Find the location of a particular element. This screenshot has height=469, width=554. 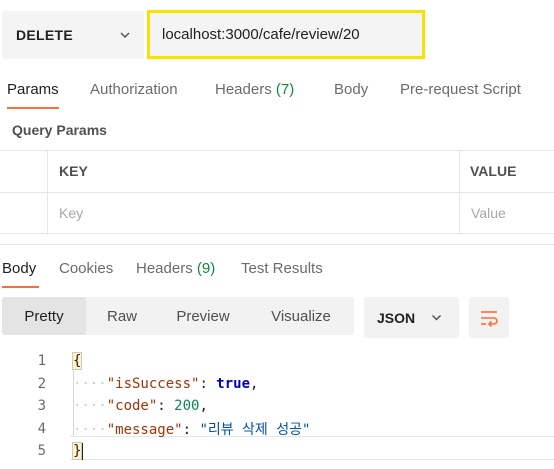

line-number: 4 is located at coordinates (41, 429).